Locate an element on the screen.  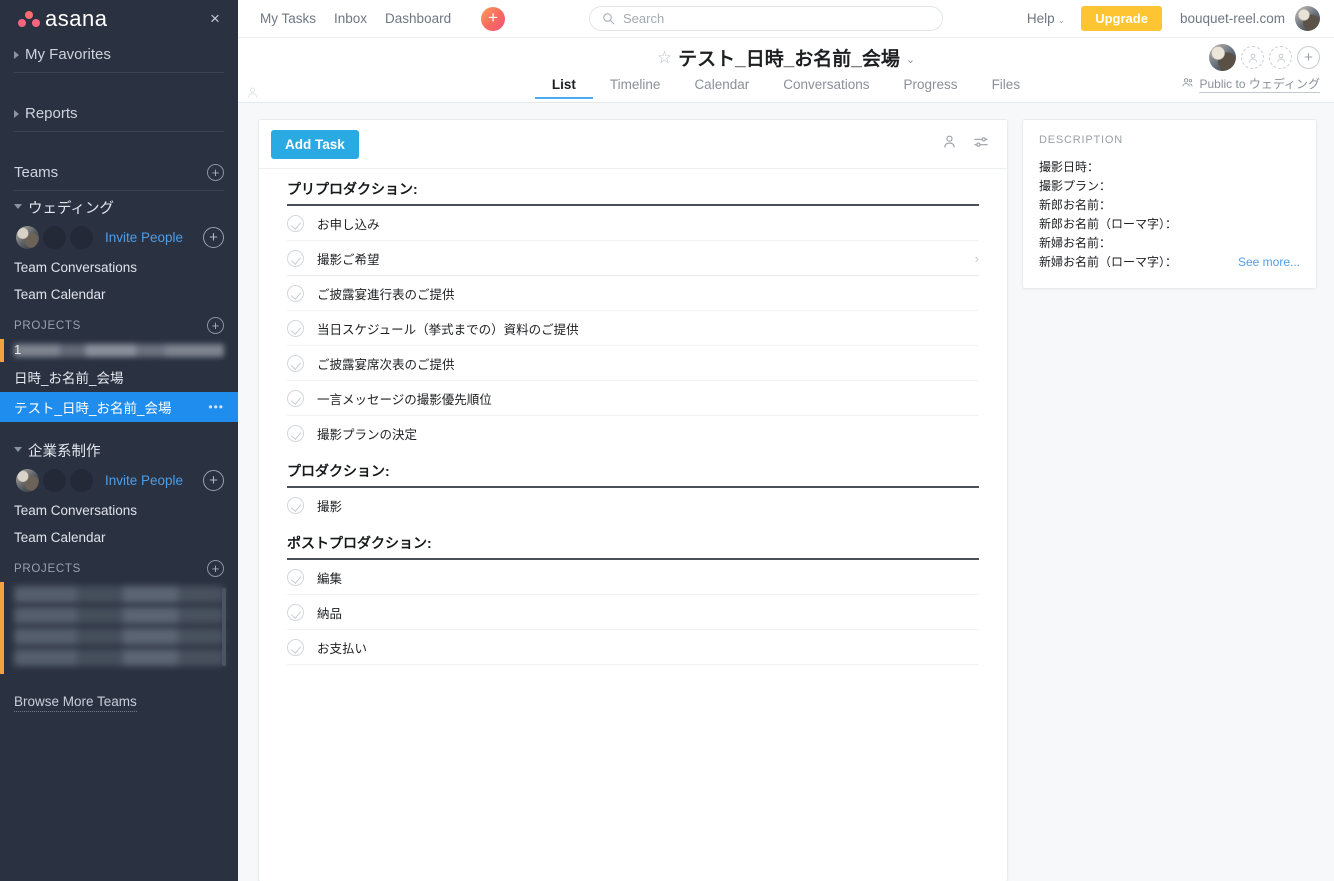
sidebar-teams-header: Teams + is located at coordinates (119, 173).